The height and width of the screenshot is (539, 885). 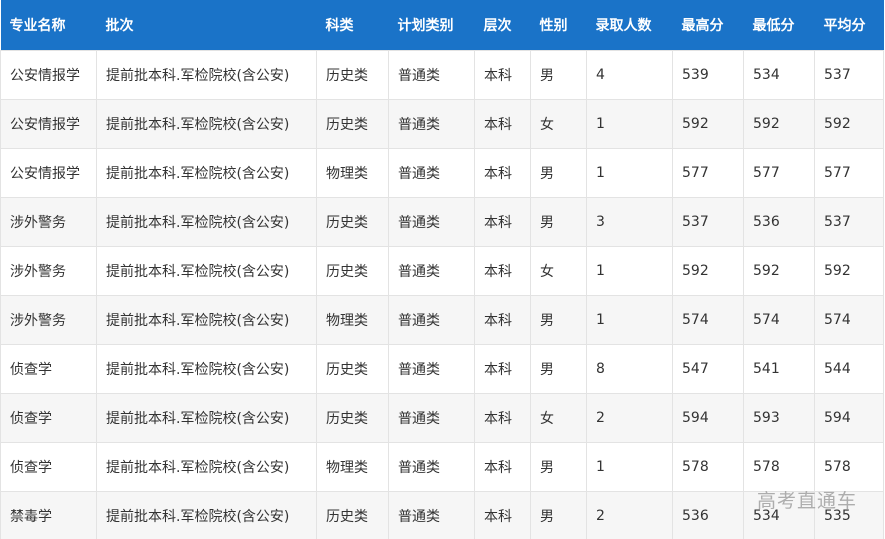 I want to click on cell-average-score: 537, so click(x=849, y=74).